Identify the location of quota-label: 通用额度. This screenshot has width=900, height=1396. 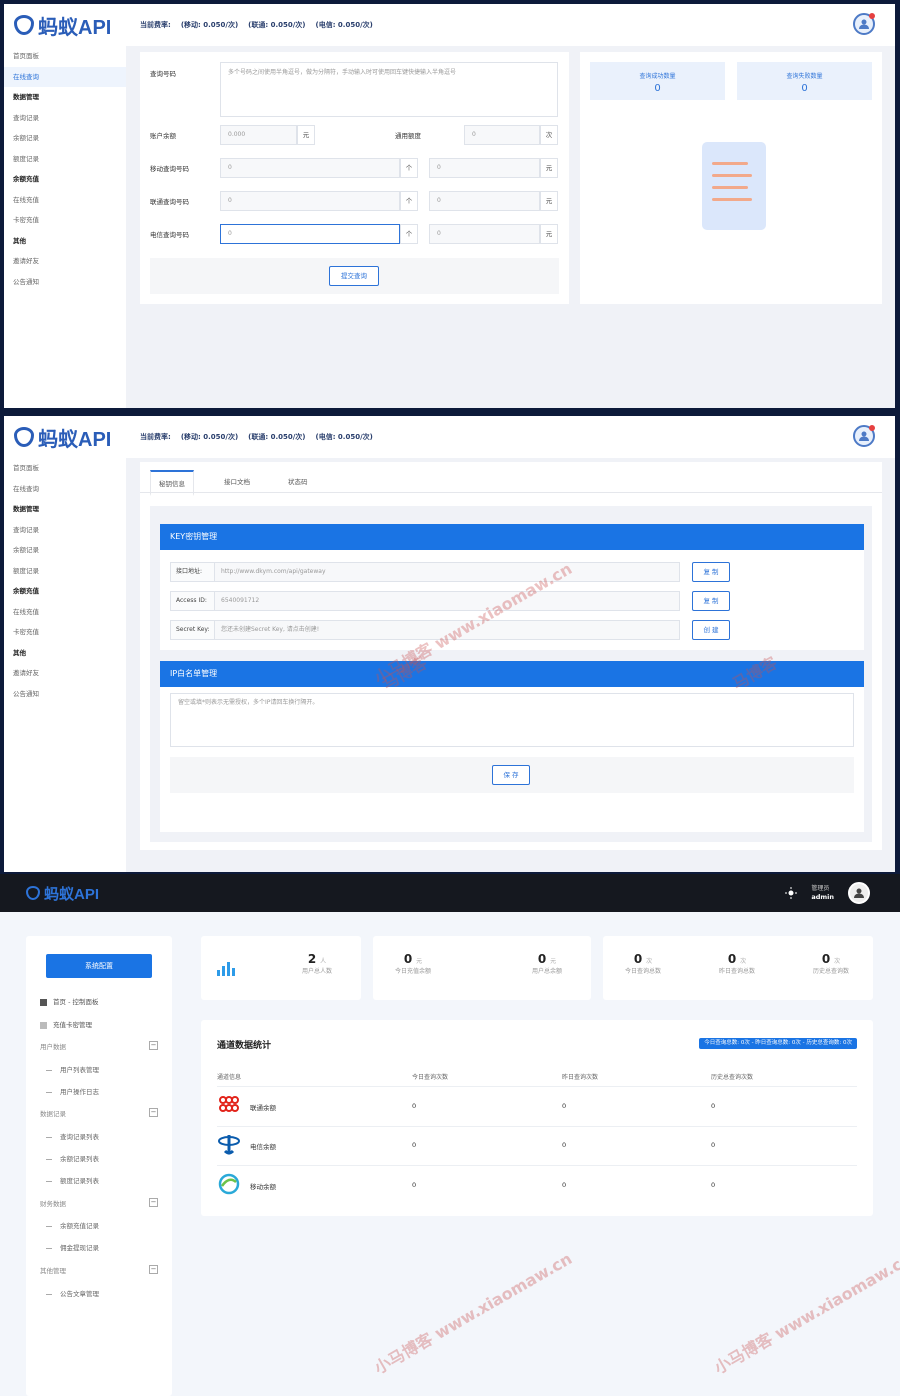
(408, 136).